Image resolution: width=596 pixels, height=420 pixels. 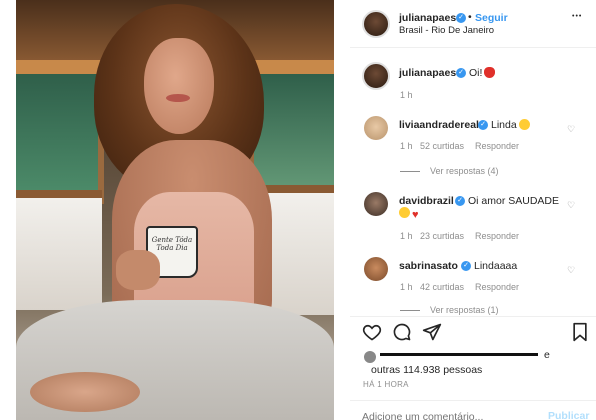 What do you see at coordinates (439, 125) in the screenshot?
I see `comment-username: liviaandradereal` at bounding box center [439, 125].